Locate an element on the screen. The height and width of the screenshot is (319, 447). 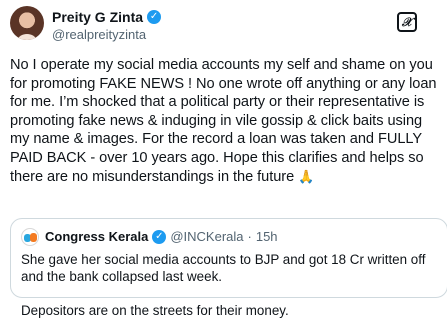
quote-avatar is located at coordinates (30, 237).